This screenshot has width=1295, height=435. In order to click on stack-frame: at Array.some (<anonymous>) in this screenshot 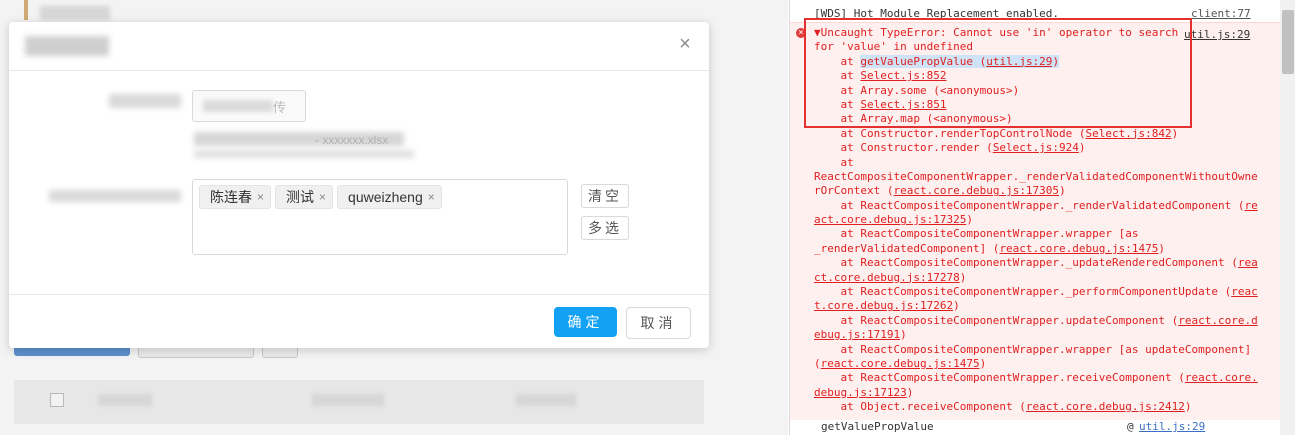, I will do `click(1045, 91)`.